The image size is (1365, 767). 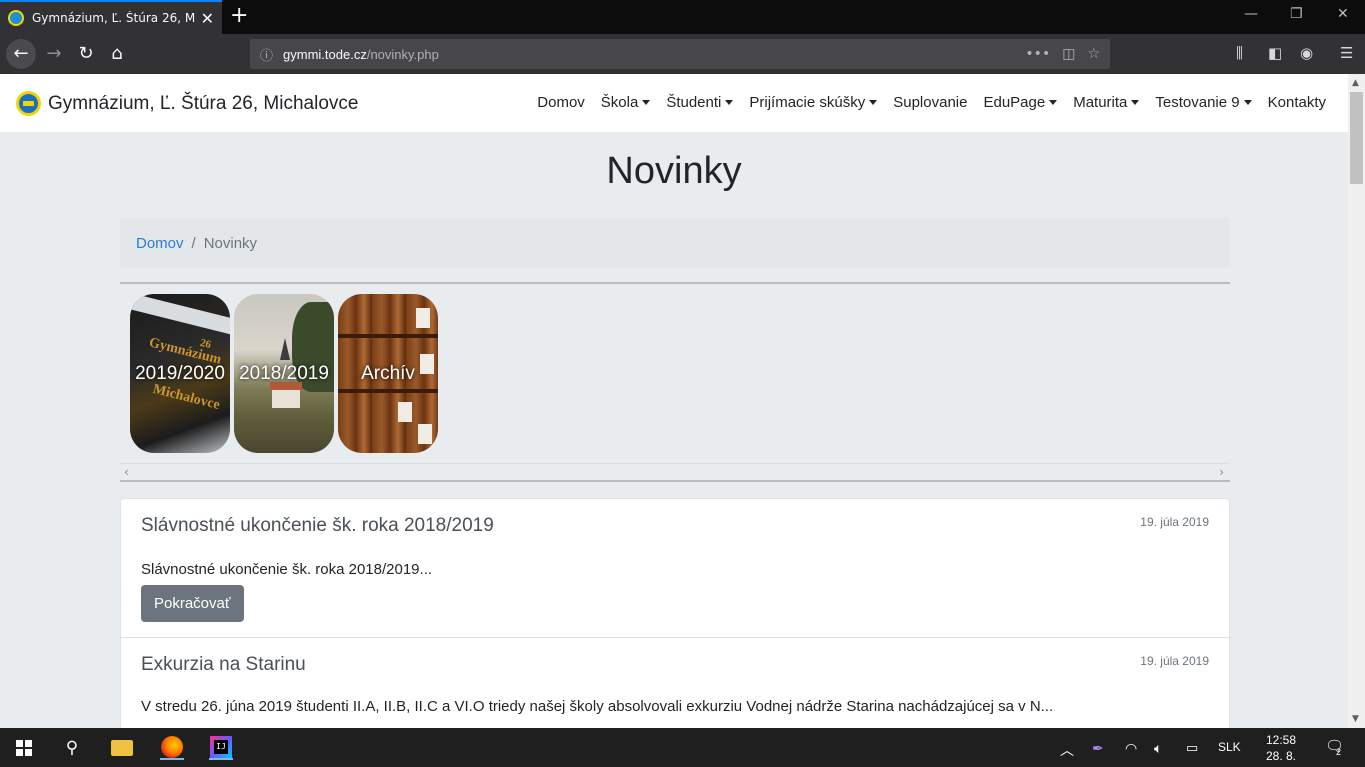 What do you see at coordinates (626, 102) in the screenshot?
I see `menu-item-skola: Škola` at bounding box center [626, 102].